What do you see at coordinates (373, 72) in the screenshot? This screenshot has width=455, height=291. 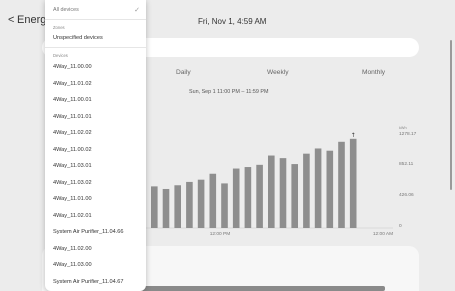 I see `tab-monthly: Monthly` at bounding box center [373, 72].